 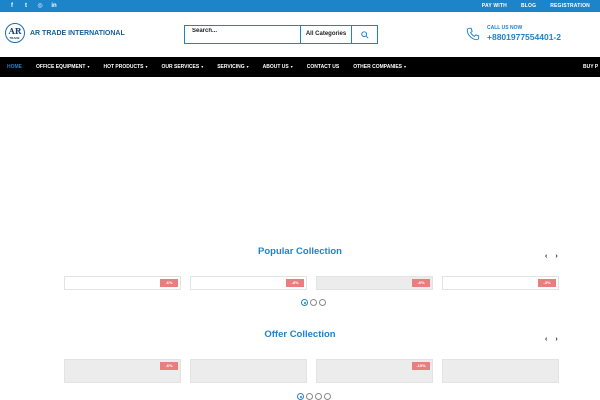 What do you see at coordinates (524, 37) in the screenshot?
I see `call-number: +8801977554401-2` at bounding box center [524, 37].